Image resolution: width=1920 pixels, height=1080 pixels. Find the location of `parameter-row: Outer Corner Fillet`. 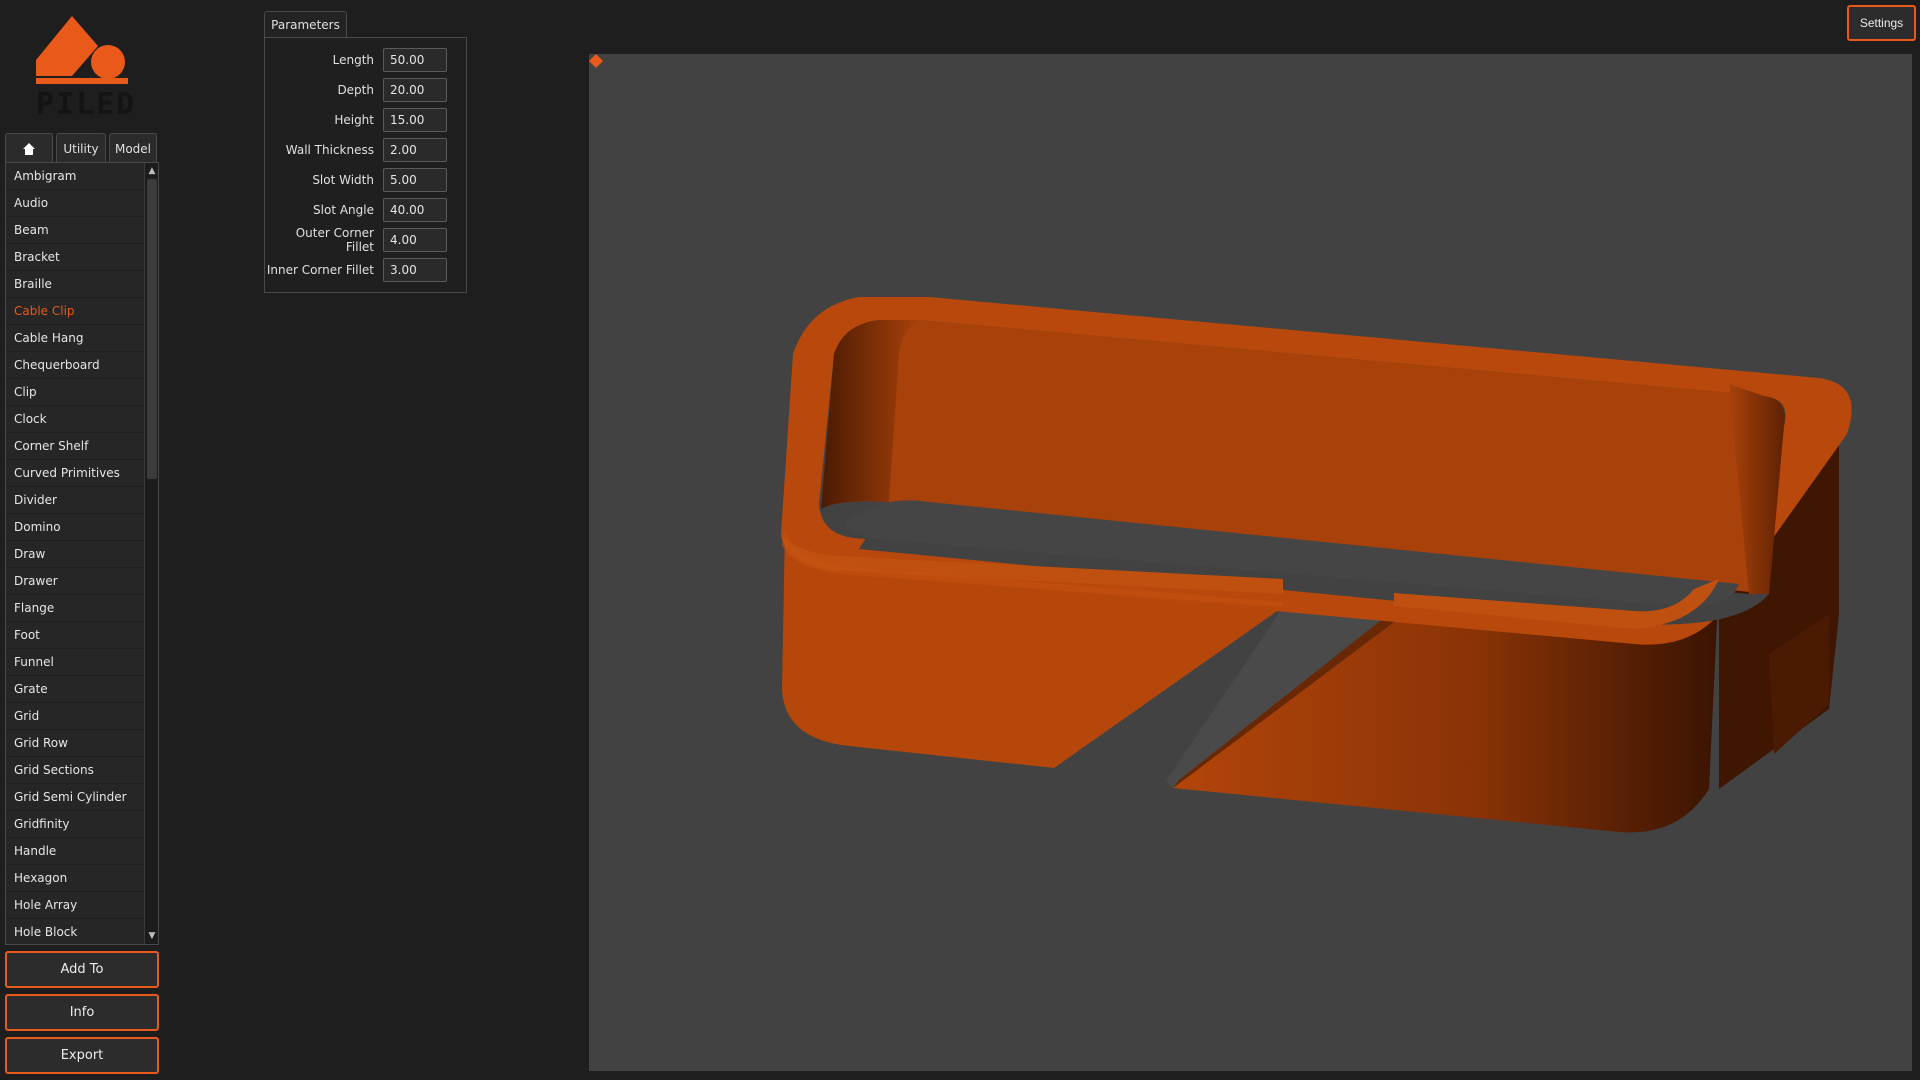

parameter-row: Outer Corner Fillet is located at coordinates (365, 240).